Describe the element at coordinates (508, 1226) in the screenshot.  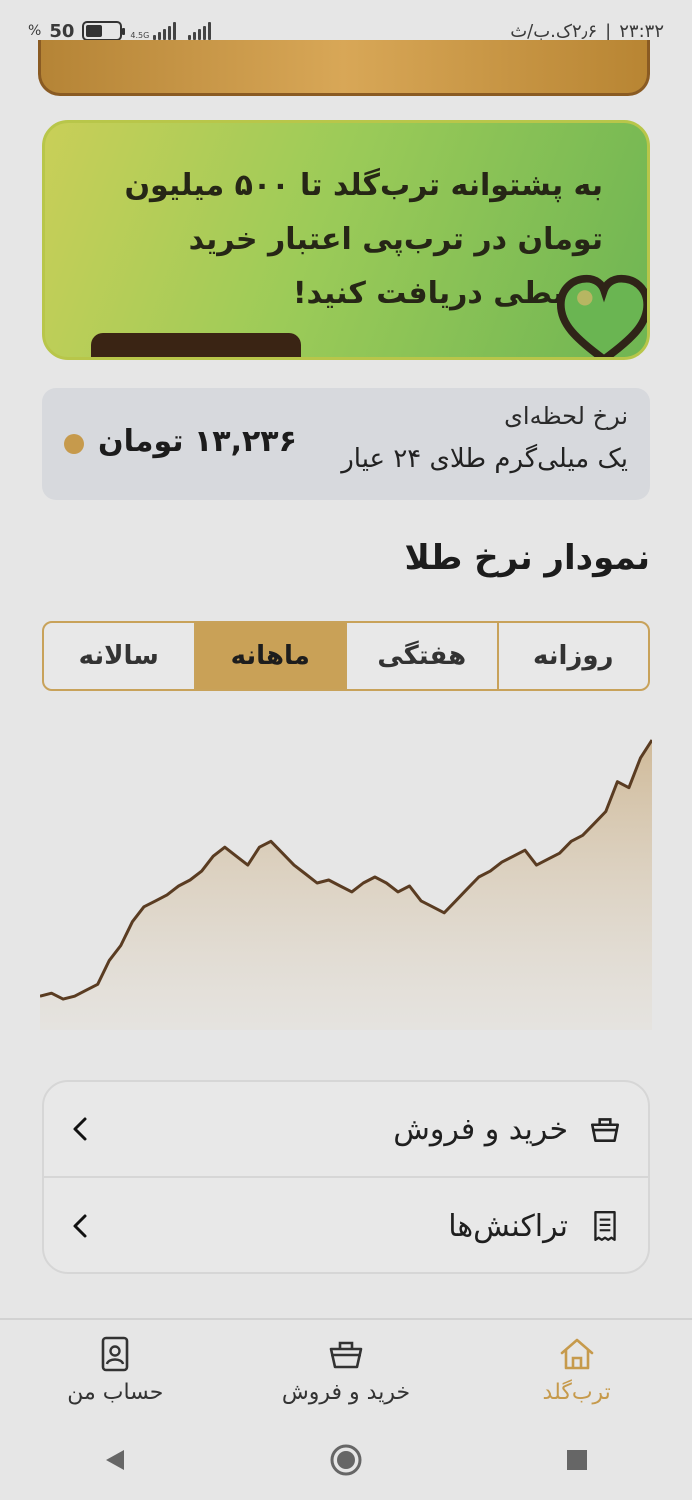
I see `menu-item-label: تراکنش‌ها` at that location.